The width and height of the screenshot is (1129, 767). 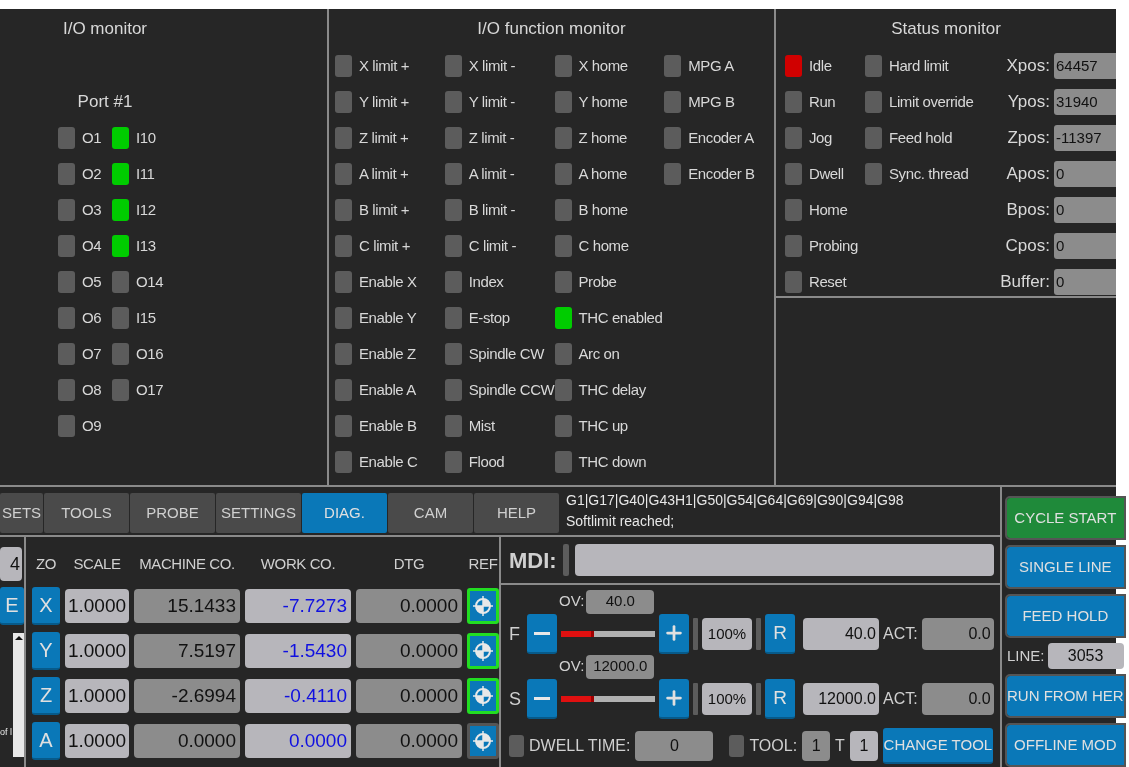 I want to click on tab: CAM, so click(x=430, y=513).